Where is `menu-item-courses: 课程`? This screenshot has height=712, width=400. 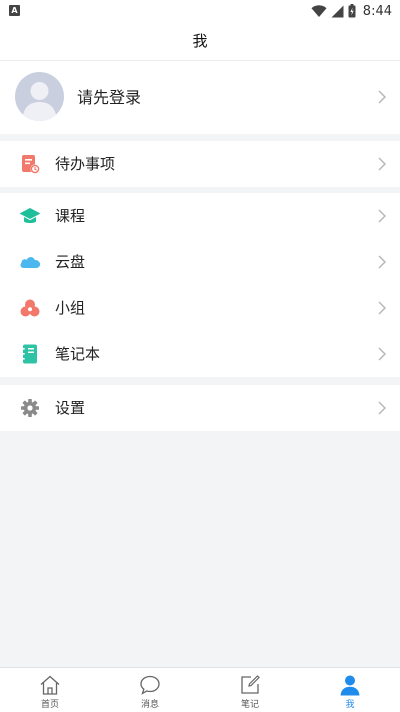 menu-item-courses: 课程 is located at coordinates (200, 216).